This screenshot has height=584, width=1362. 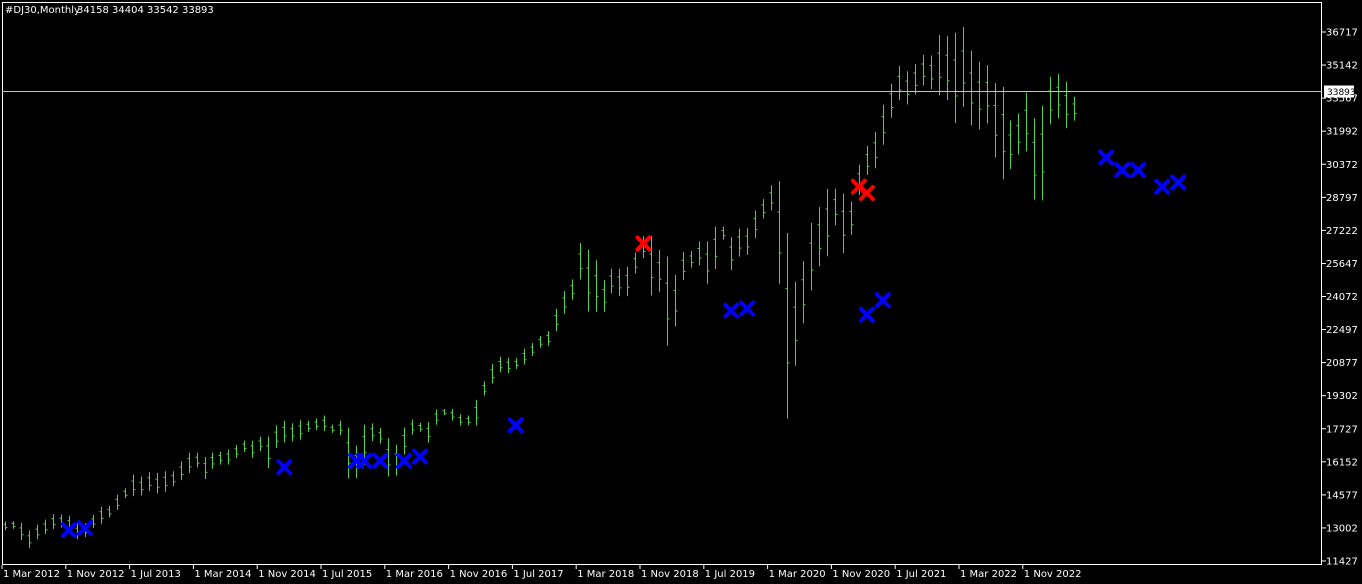 I want to click on y-tick-label: 36717, so click(x=1342, y=33).